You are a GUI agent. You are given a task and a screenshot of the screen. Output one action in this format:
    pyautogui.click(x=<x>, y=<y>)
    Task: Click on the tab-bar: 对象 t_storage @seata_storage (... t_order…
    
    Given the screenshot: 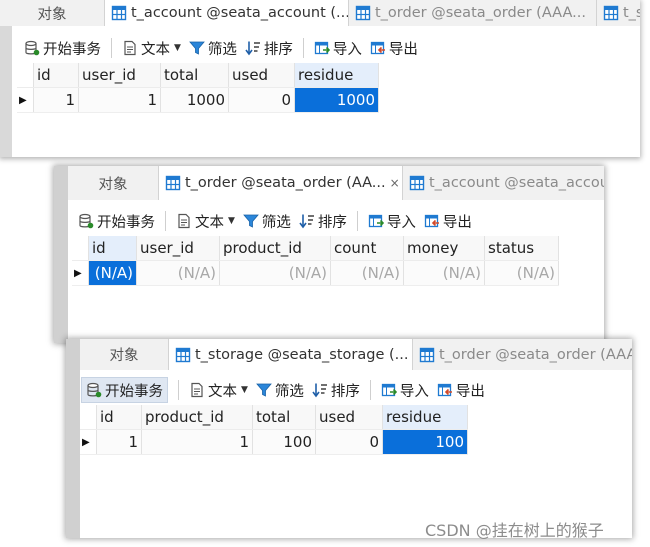 What is the action you would take?
    pyautogui.click(x=349, y=354)
    